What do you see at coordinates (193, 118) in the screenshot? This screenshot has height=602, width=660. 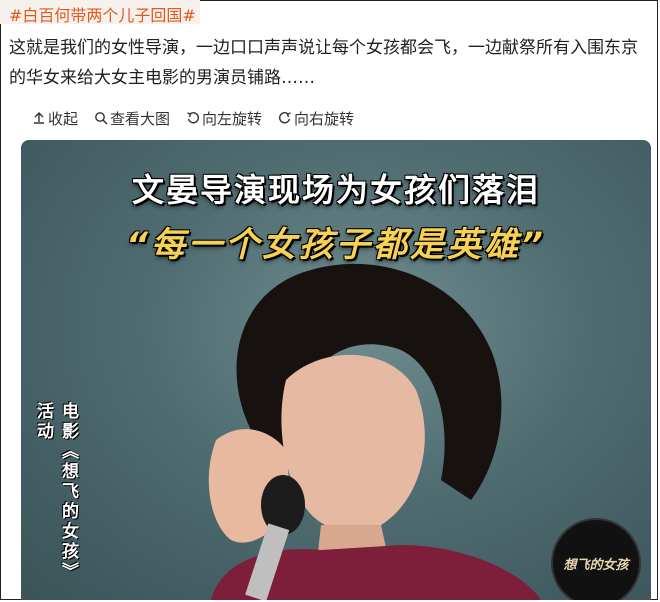 I see `rotate-left-icon` at bounding box center [193, 118].